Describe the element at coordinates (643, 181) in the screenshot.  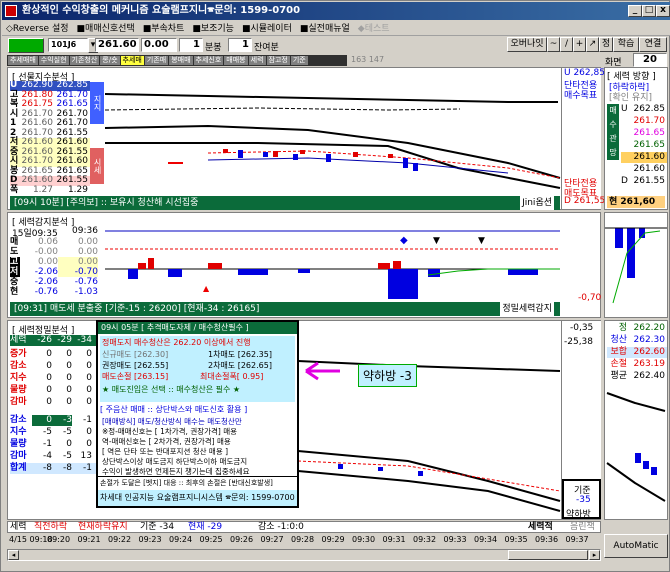
I see `direction-row: D 261.55` at that location.